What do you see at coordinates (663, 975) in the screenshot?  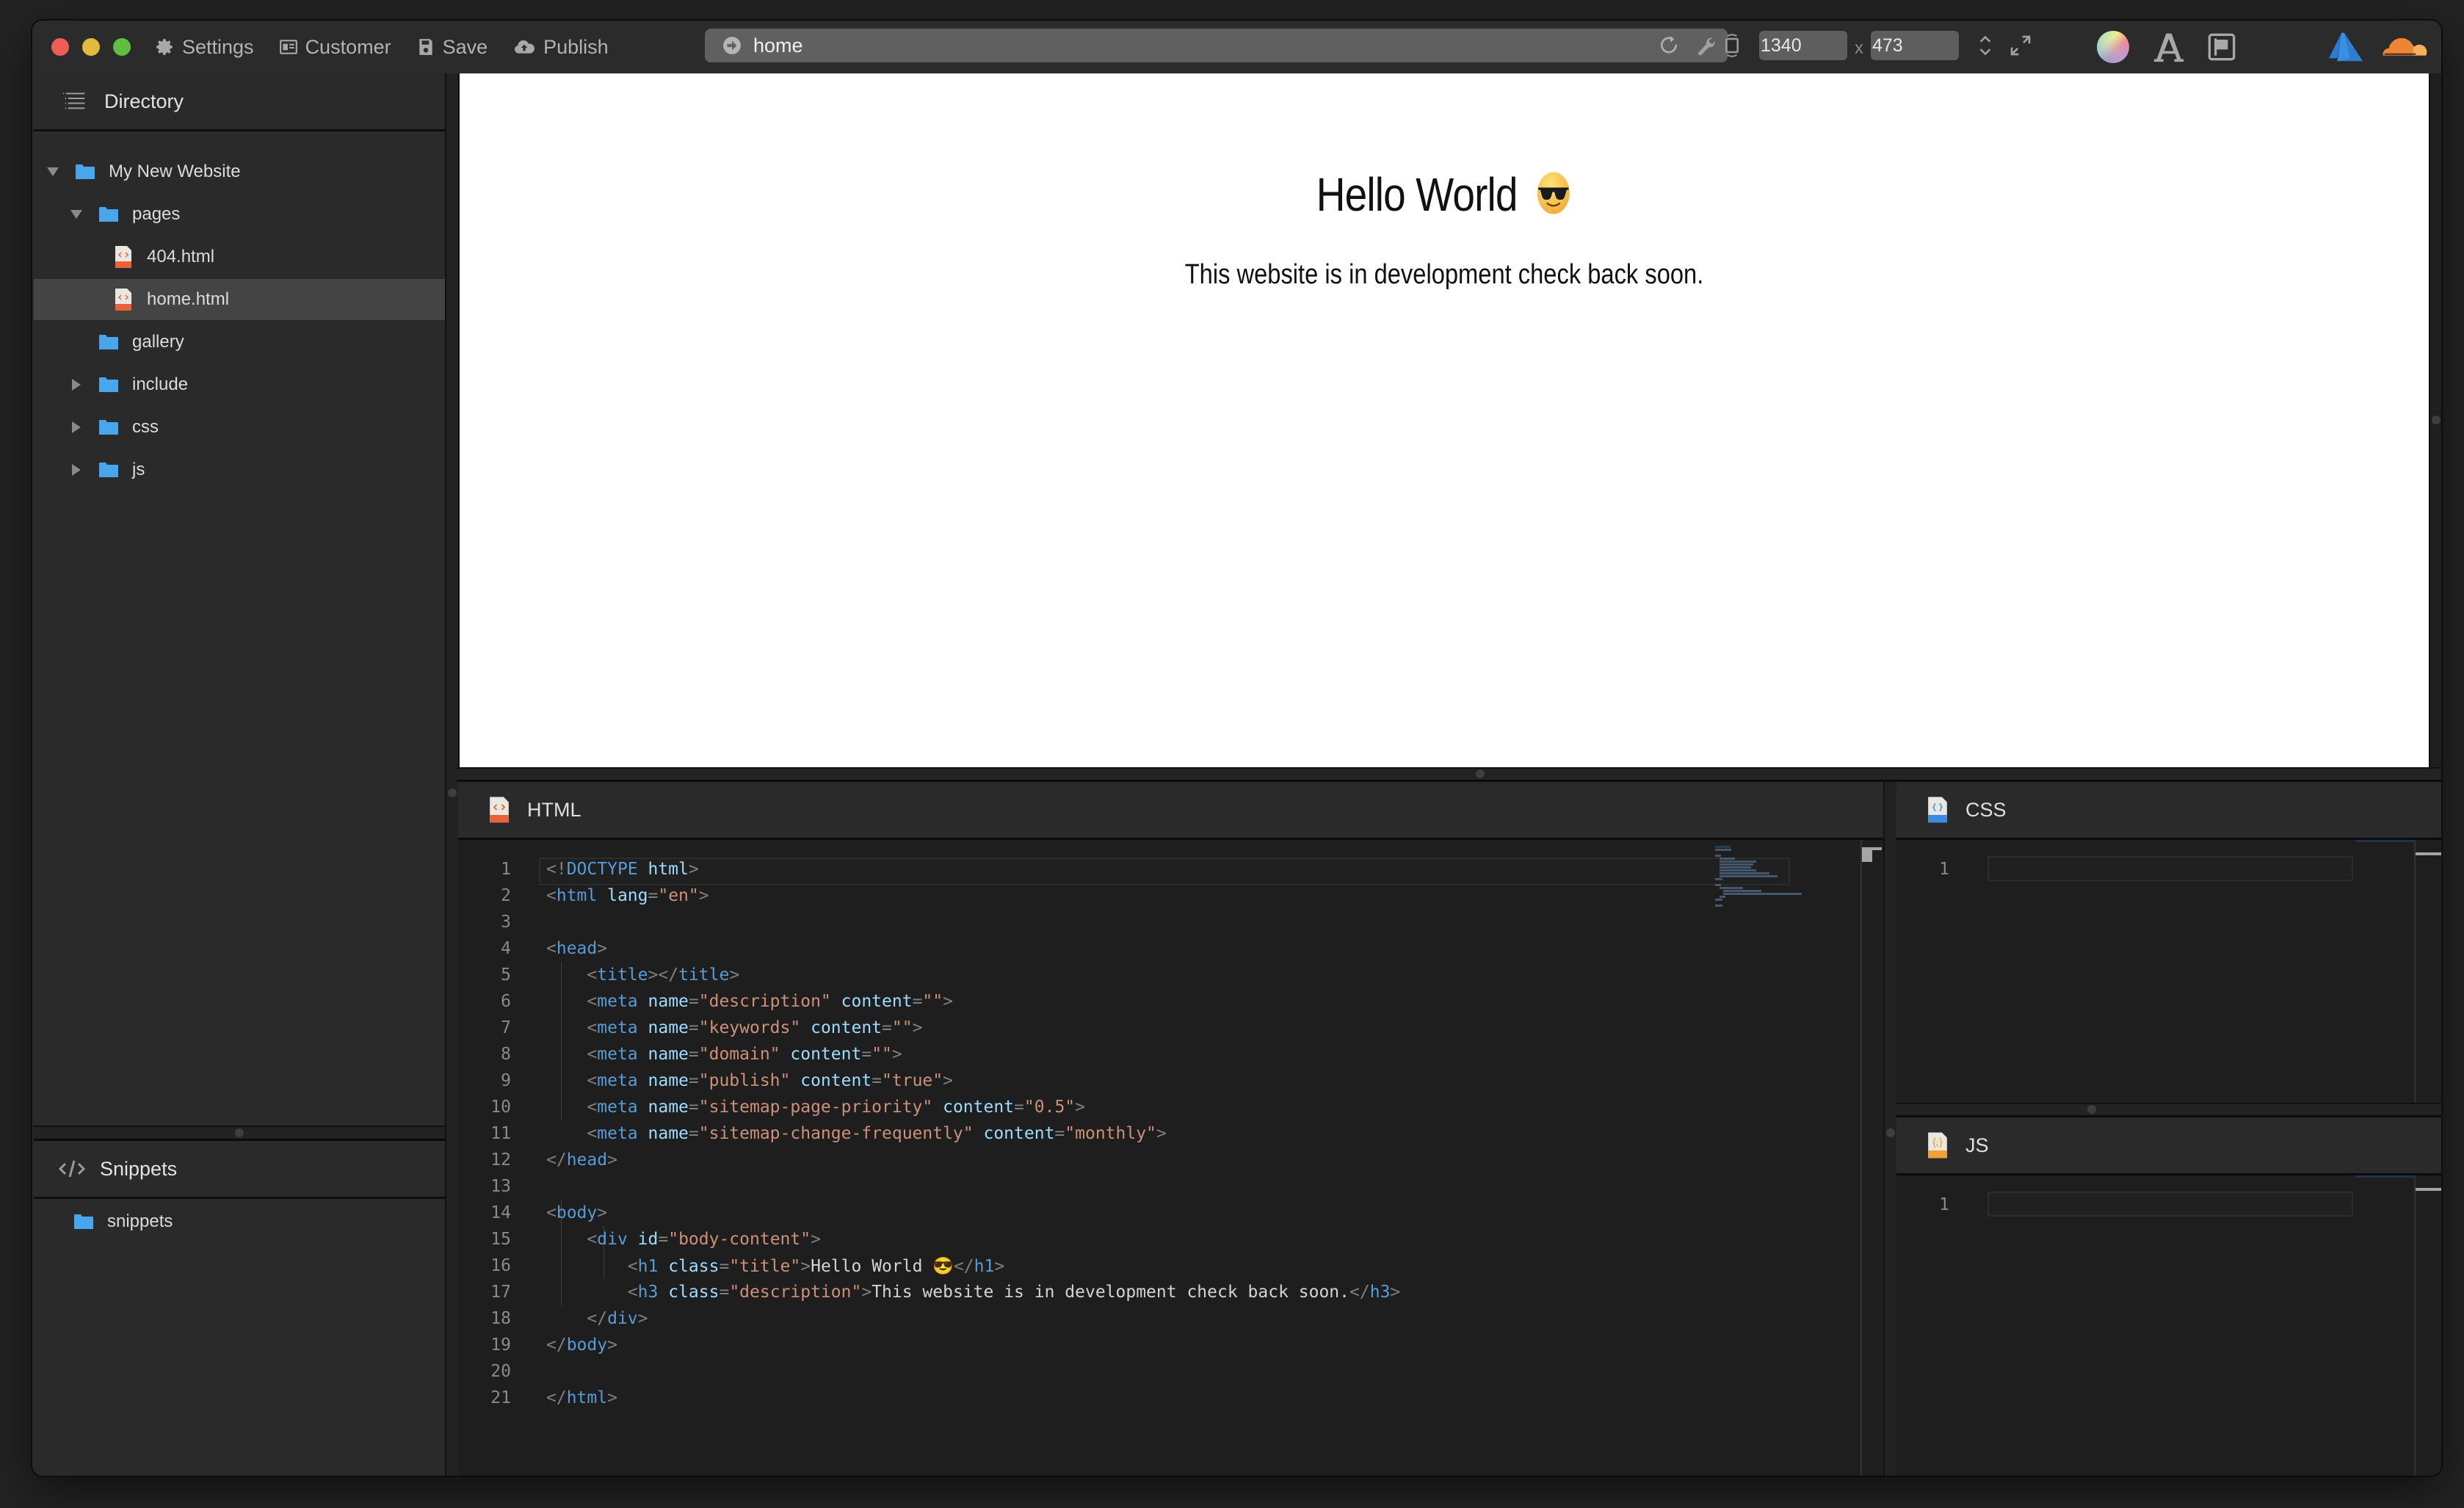 I see `code-text: <title></title>` at bounding box center [663, 975].